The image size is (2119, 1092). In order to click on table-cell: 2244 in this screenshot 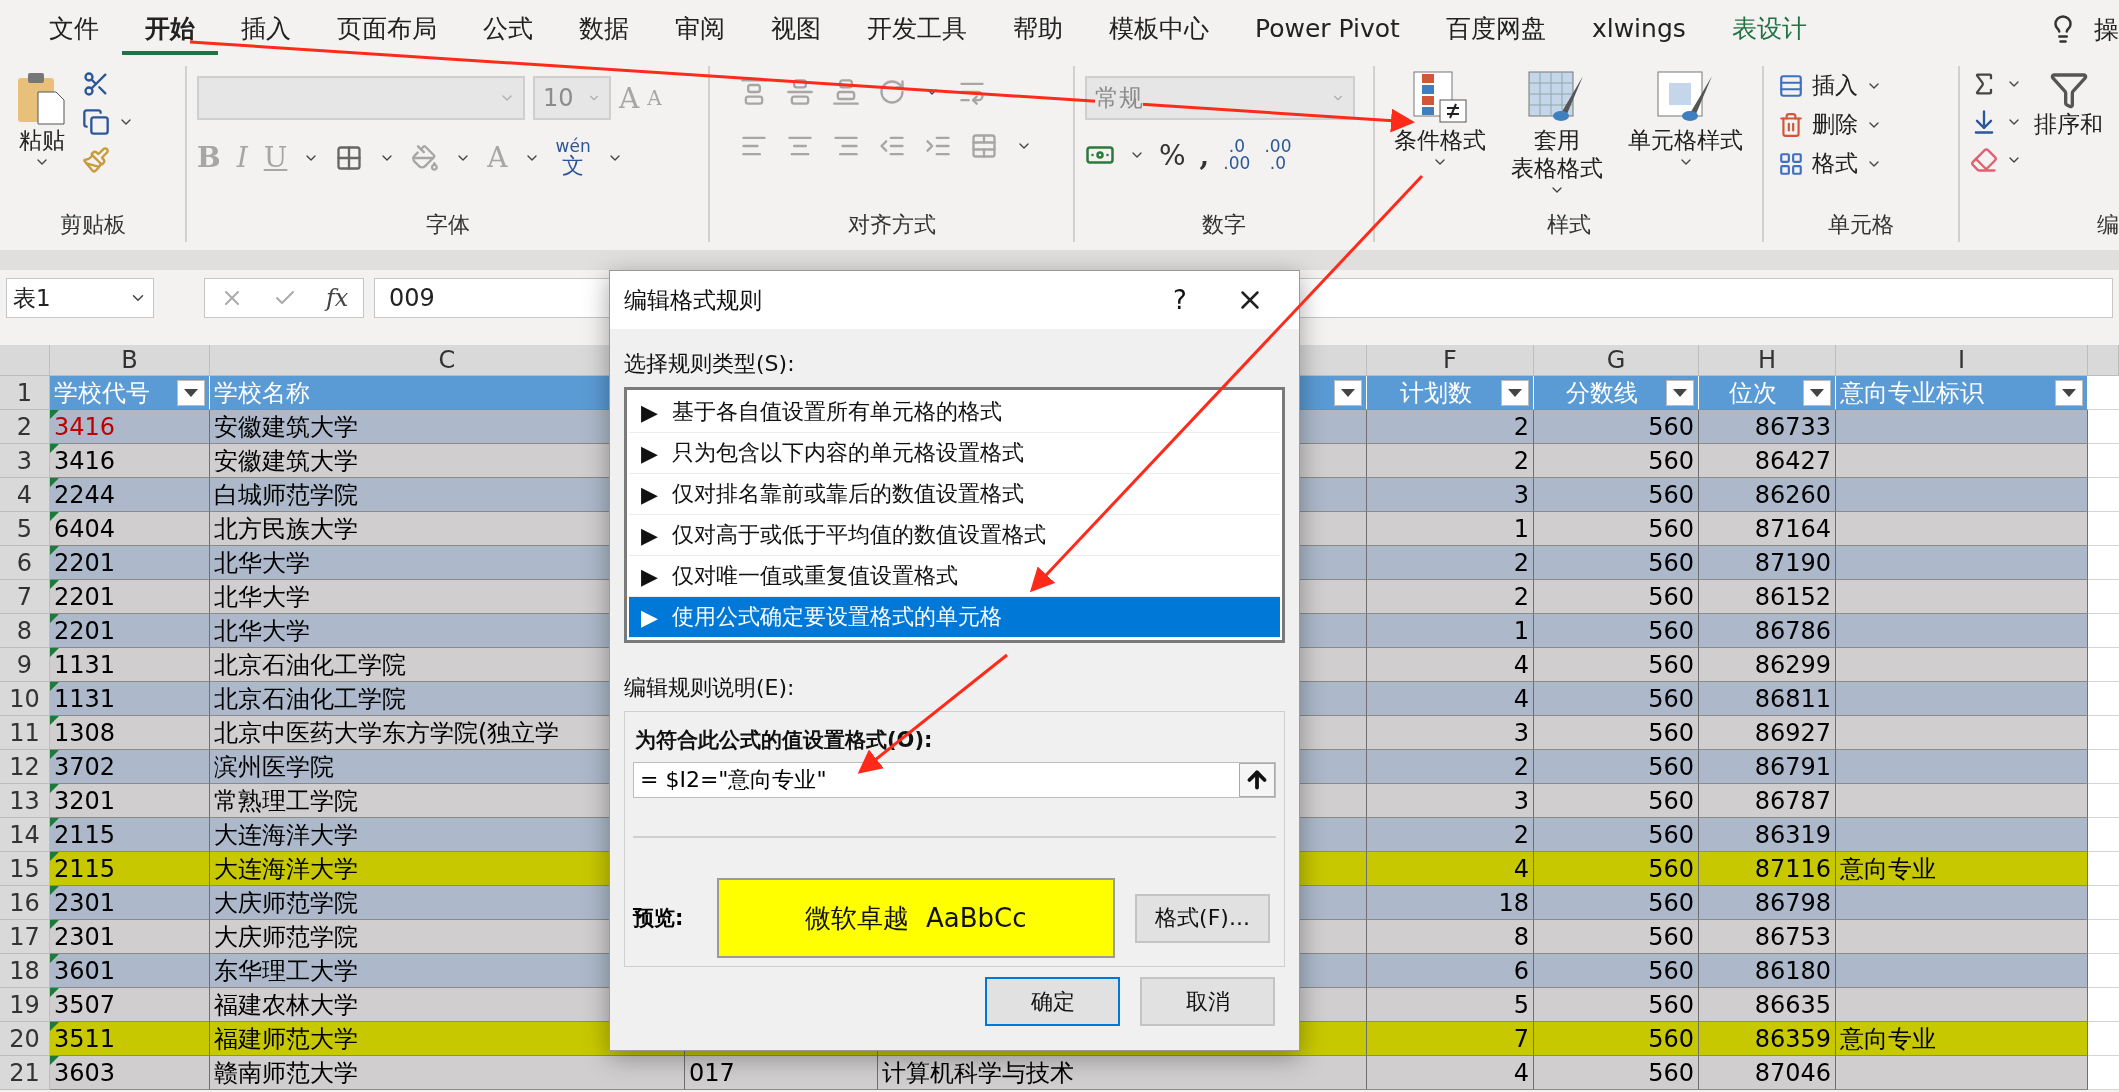, I will do `click(130, 495)`.